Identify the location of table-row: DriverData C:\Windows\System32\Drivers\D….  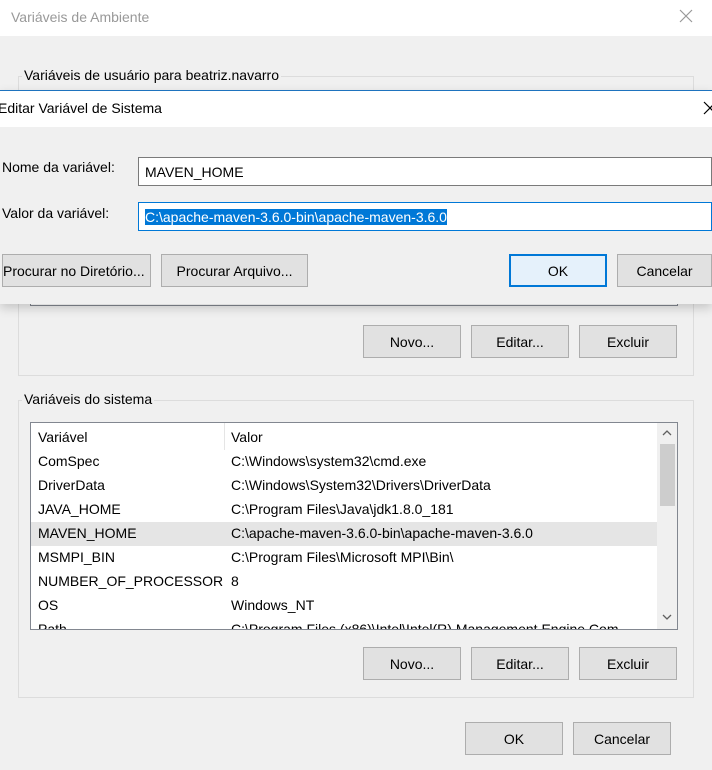
(344, 486).